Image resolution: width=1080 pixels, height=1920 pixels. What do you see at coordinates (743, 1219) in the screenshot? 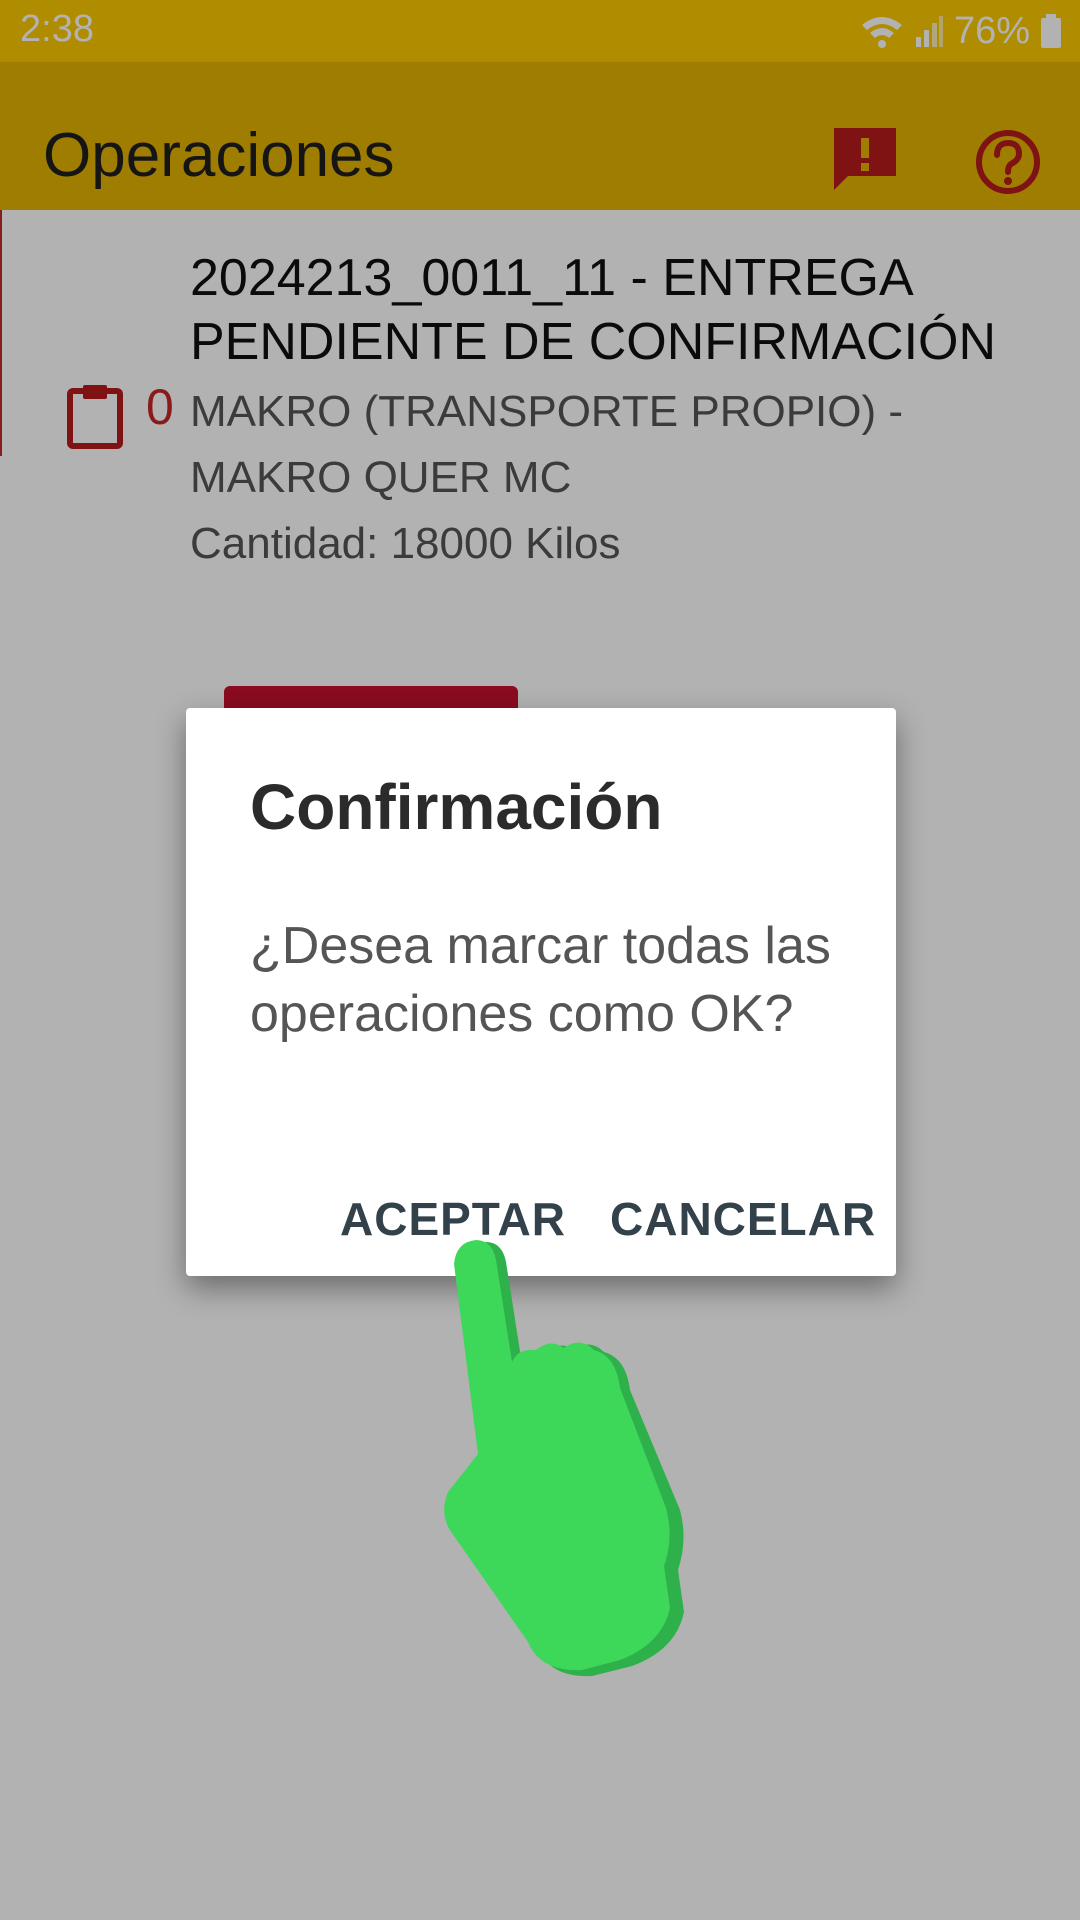
I see `cancel-button: CANCELAR` at bounding box center [743, 1219].